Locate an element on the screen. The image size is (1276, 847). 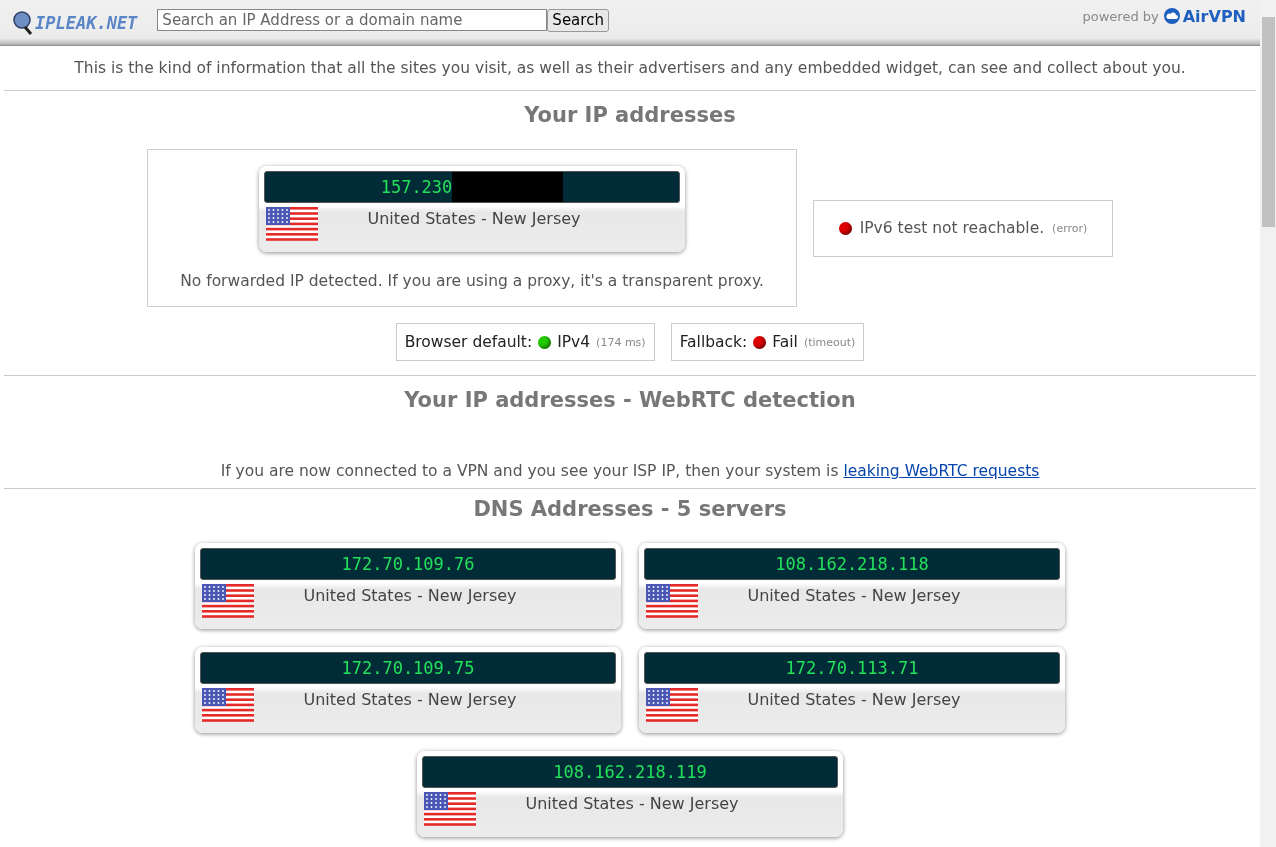
test-detail: (timeout) is located at coordinates (829, 342).